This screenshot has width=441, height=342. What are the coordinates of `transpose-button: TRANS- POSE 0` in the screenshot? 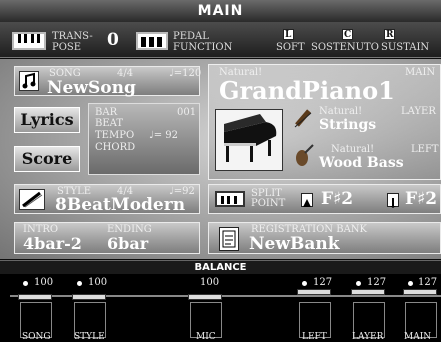 It's located at (67, 41).